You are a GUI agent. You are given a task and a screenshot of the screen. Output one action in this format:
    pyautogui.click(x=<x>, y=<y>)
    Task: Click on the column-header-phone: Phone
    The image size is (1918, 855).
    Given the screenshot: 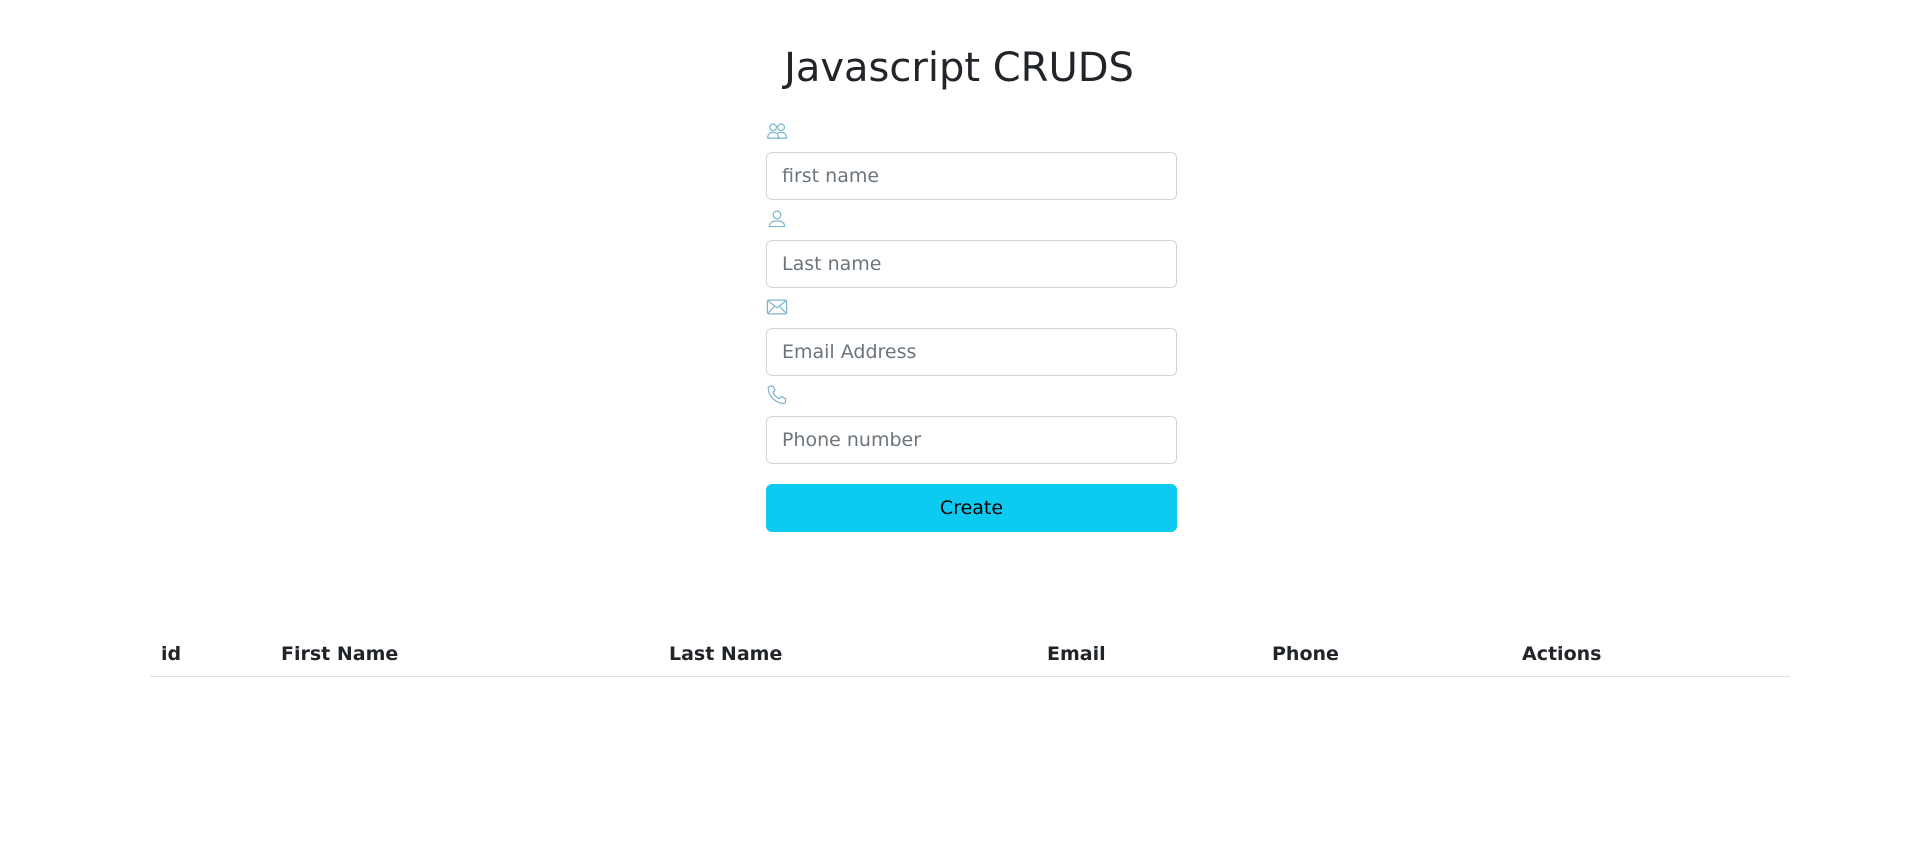 What is the action you would take?
    pyautogui.click(x=1386, y=653)
    